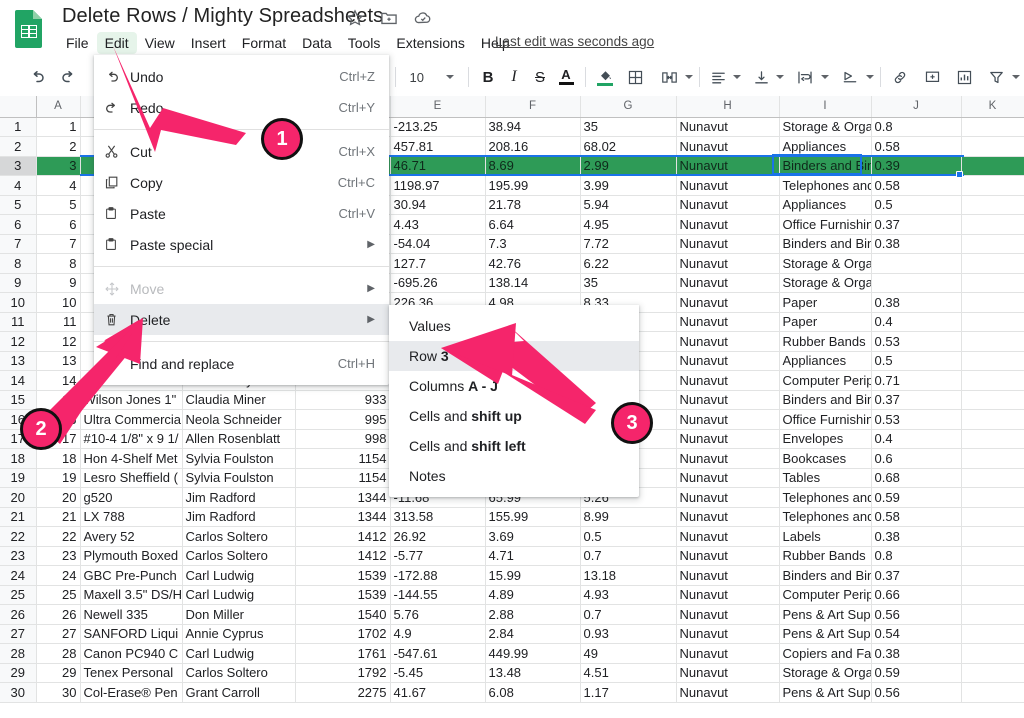  What do you see at coordinates (514, 386) in the screenshot?
I see `delete-submenu-item-columns-a-j: Columns A - J` at bounding box center [514, 386].